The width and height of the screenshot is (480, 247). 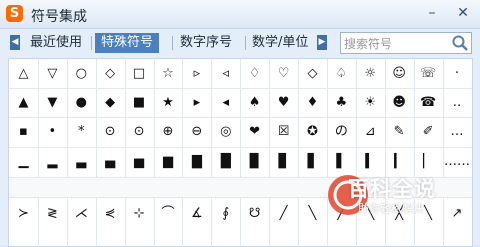 I want to click on symbol-cell: ▽, so click(x=52, y=74).